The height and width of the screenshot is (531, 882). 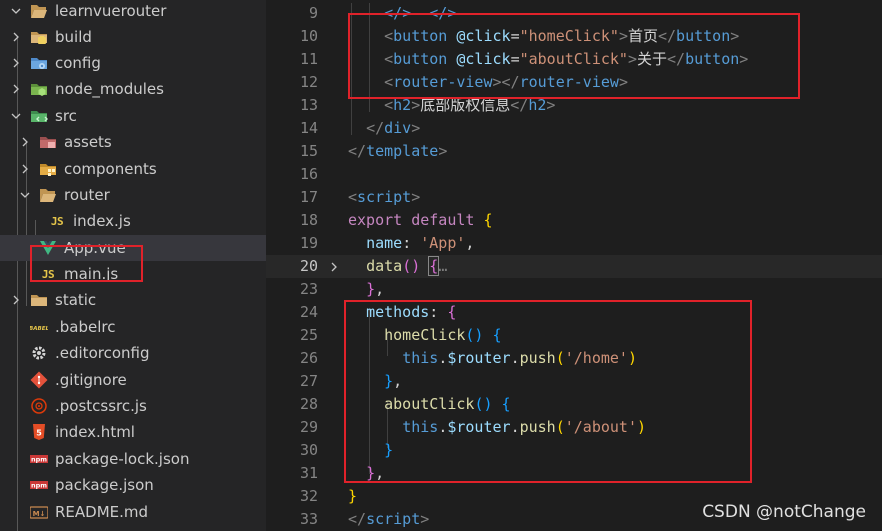 I want to click on code-token: 关于, so click(x=652, y=59).